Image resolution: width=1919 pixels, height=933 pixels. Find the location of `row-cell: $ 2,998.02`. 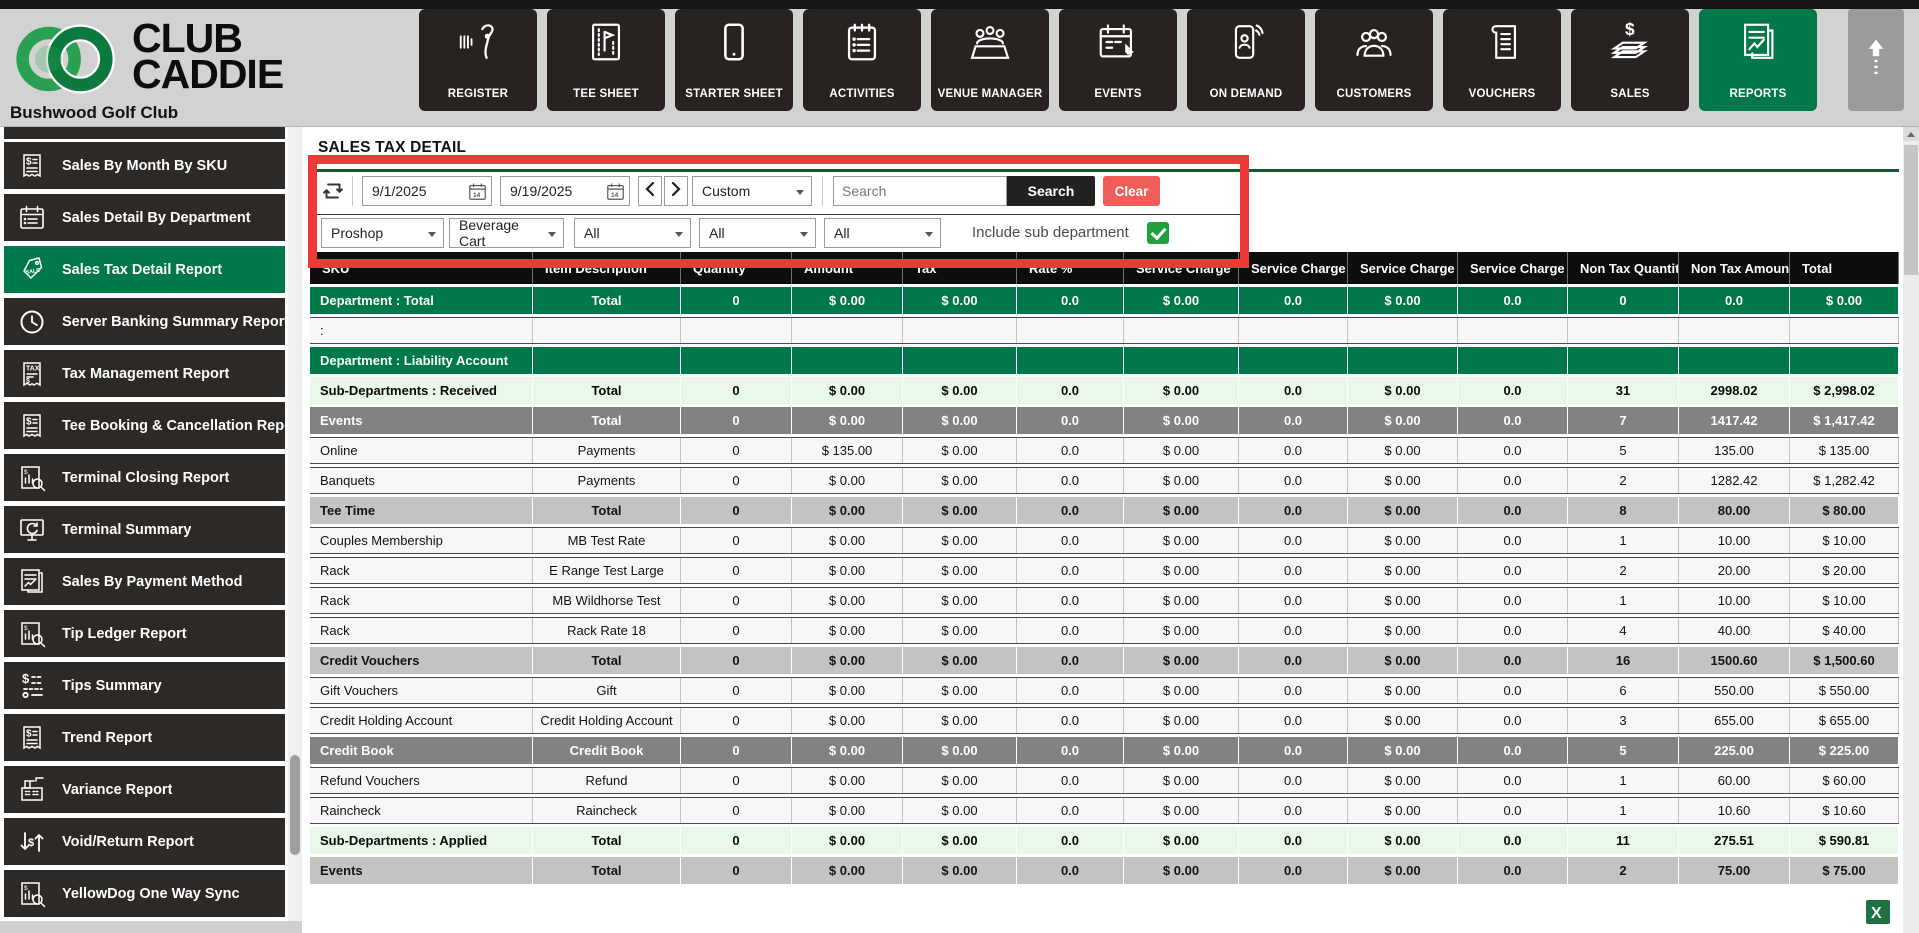

row-cell: $ 2,998.02 is located at coordinates (1844, 390).